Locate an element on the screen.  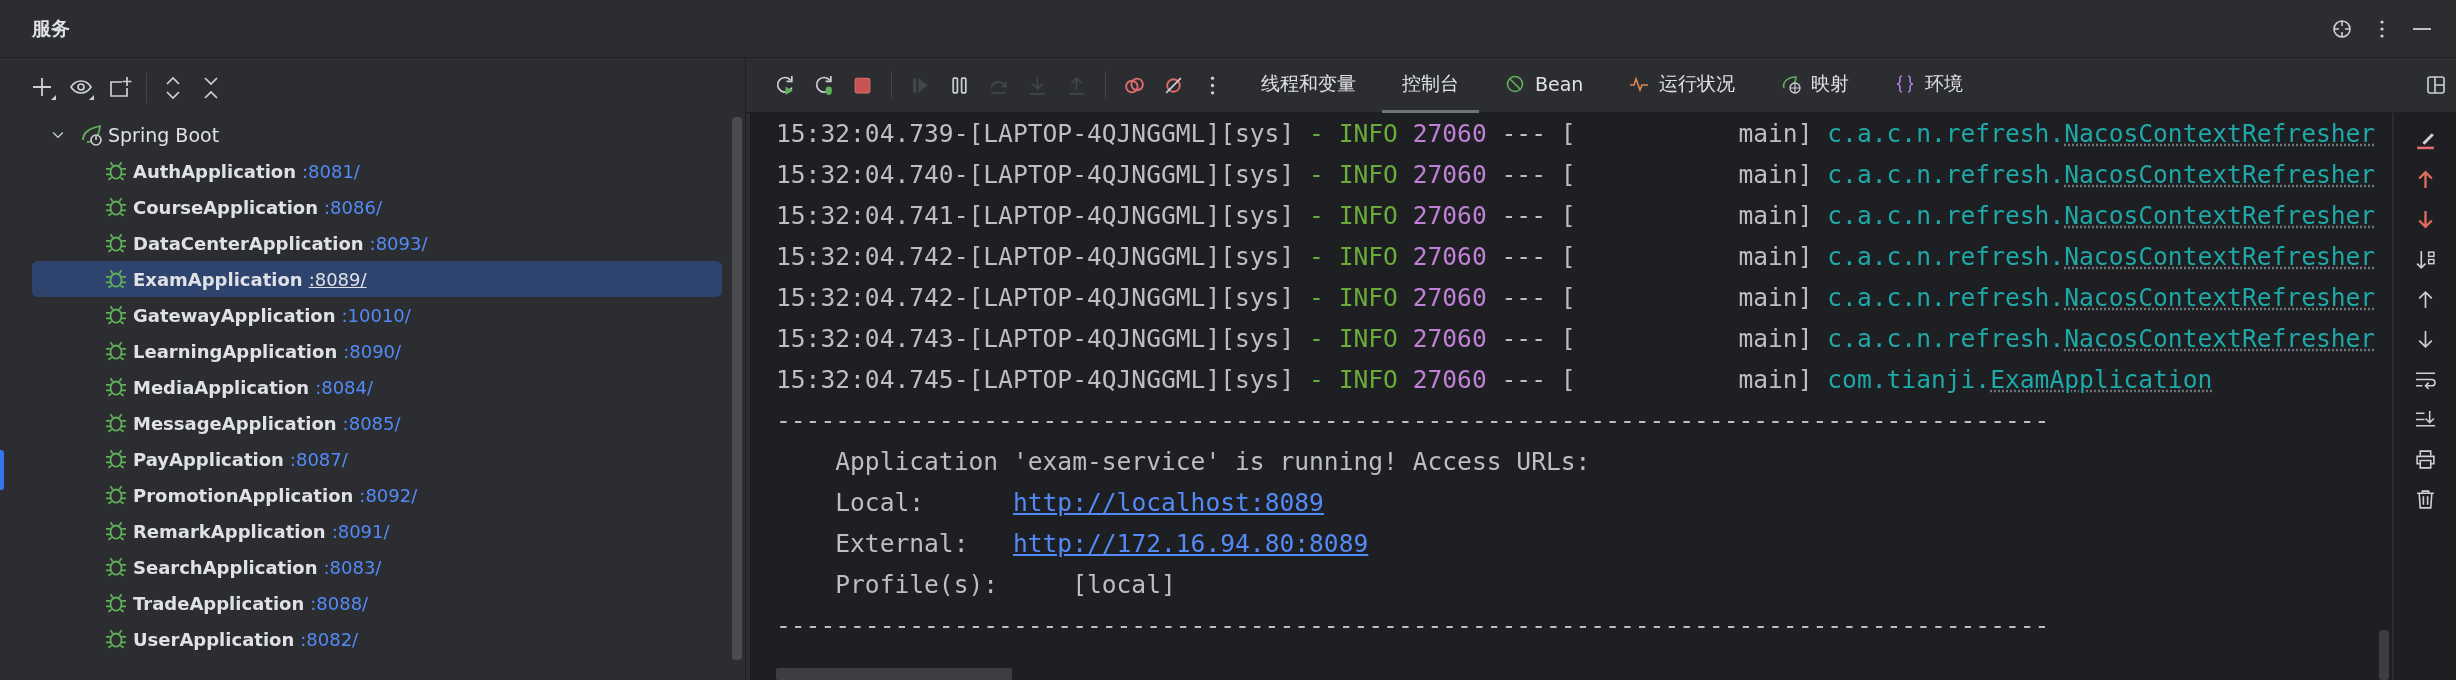
globe-leaf-icon is located at coordinates (1791, 83).